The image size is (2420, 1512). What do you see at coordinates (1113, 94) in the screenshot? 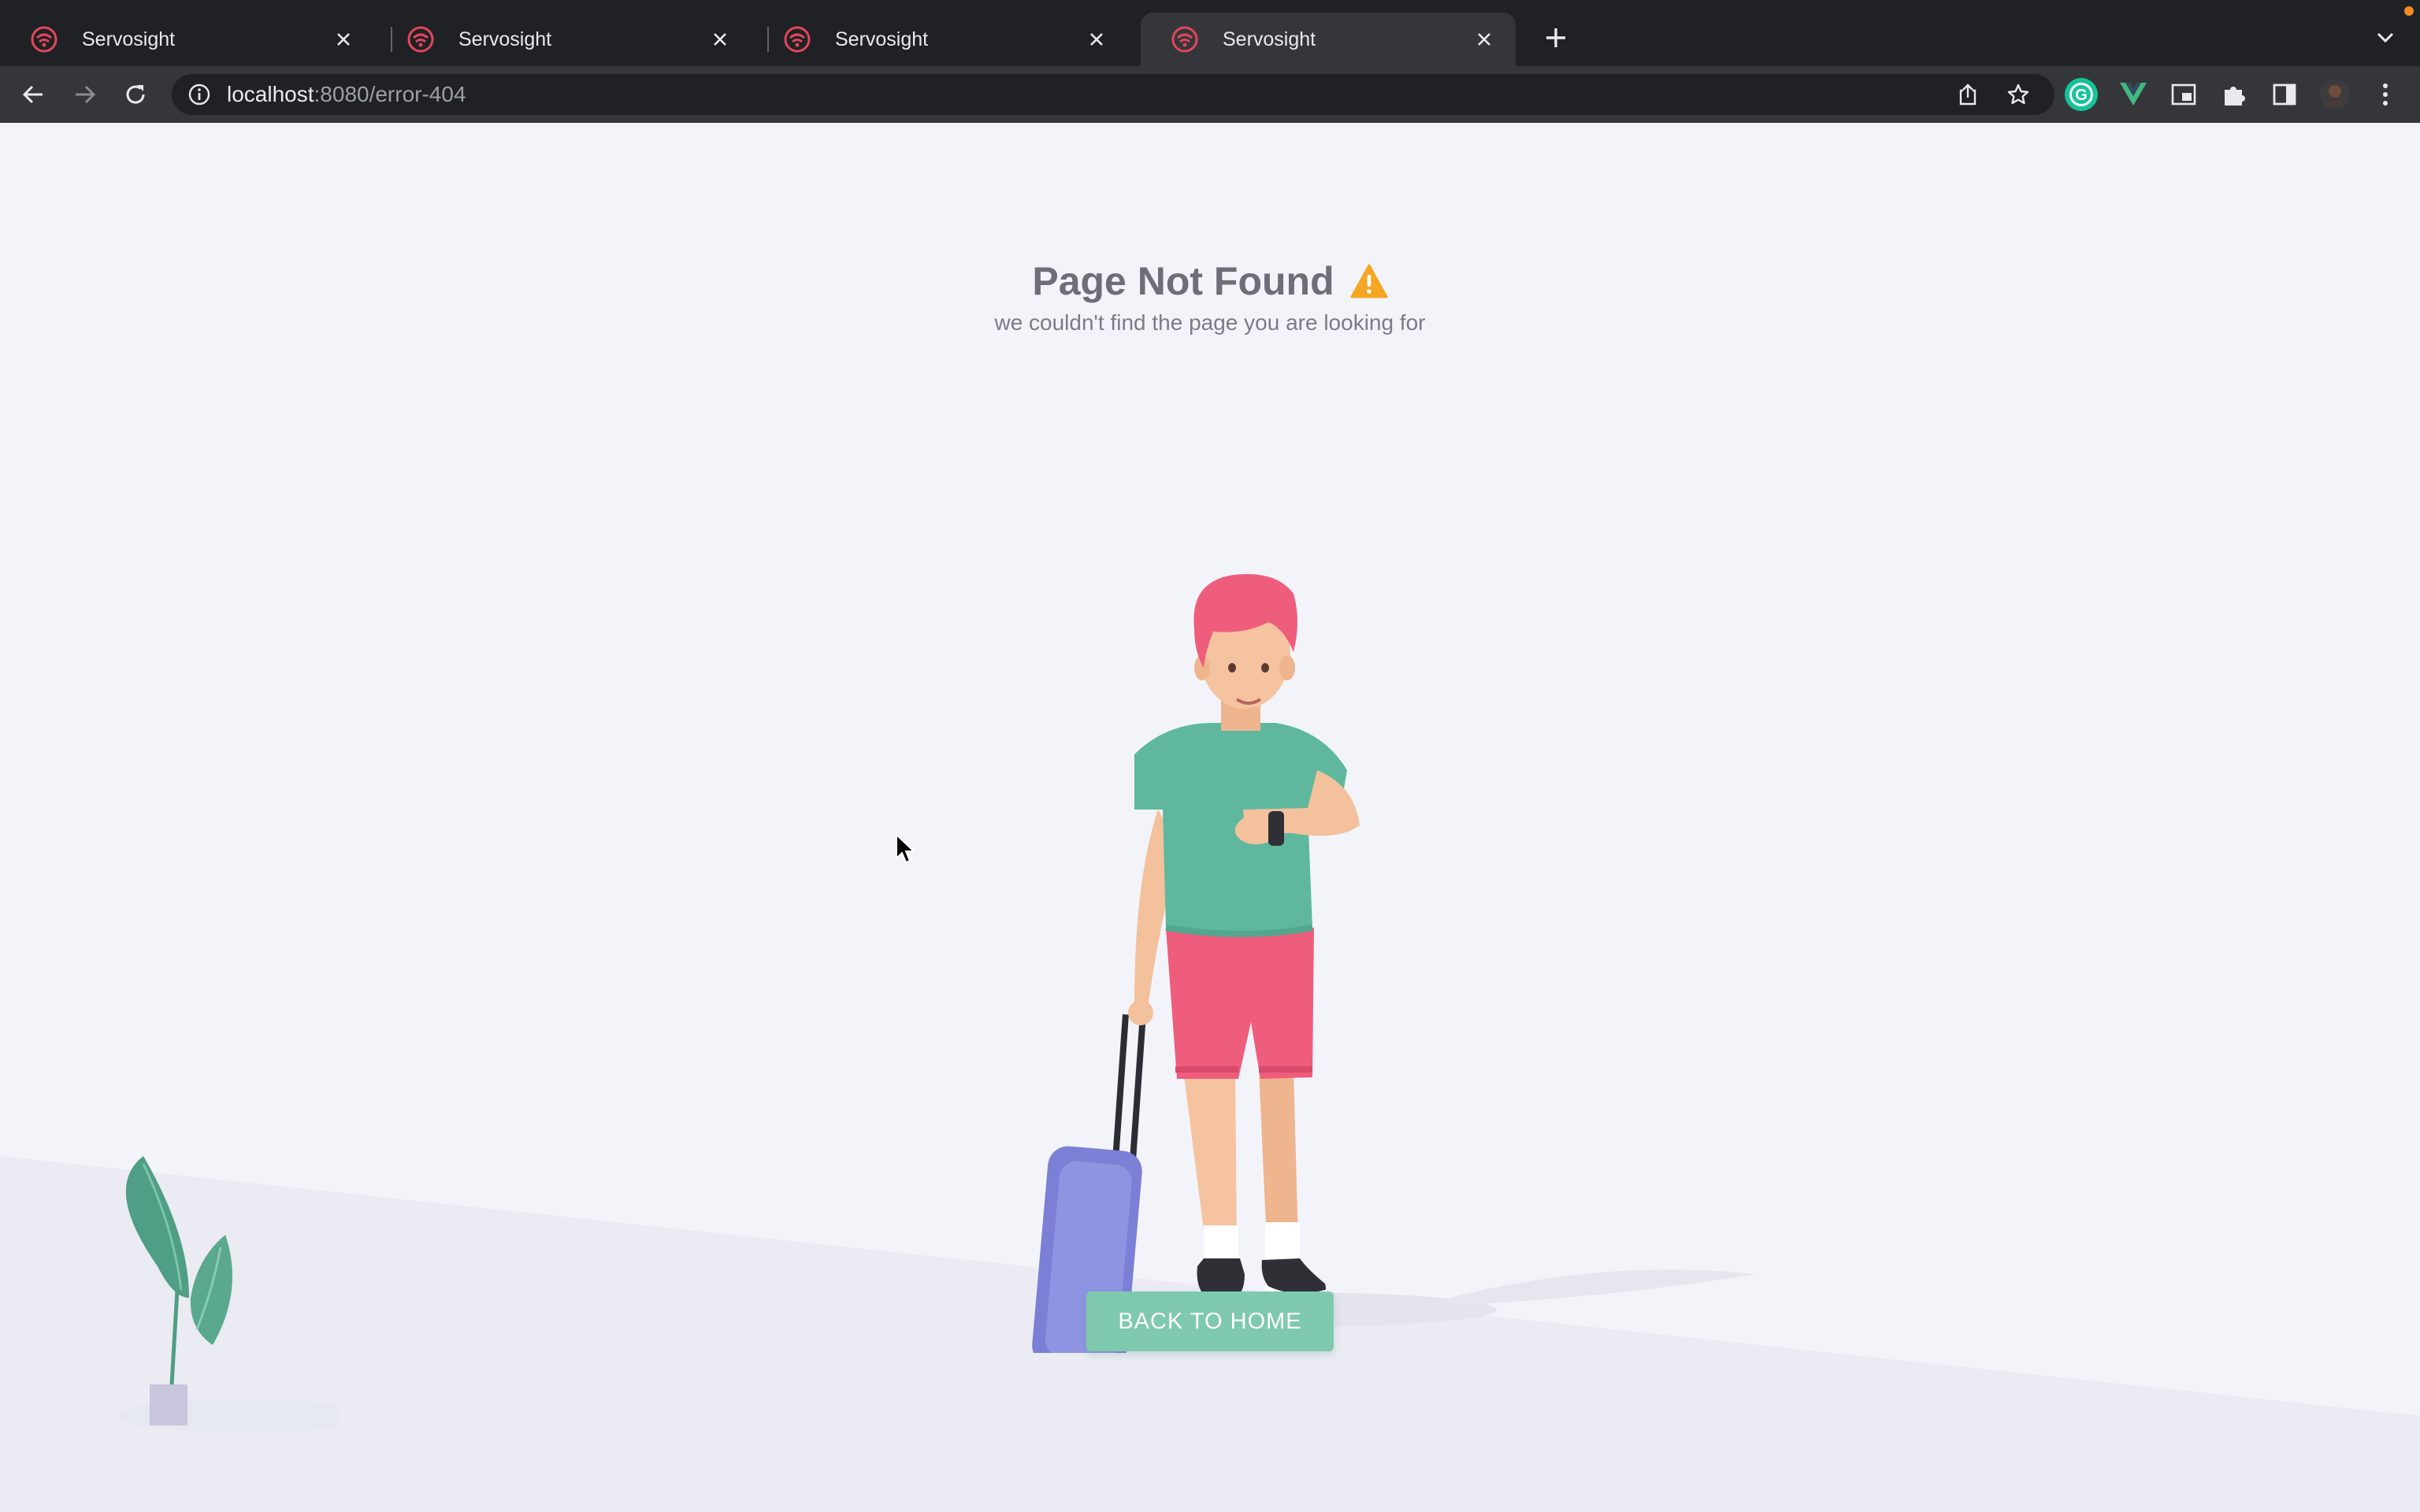
I see `address-bar: localhost:8080/error-404` at bounding box center [1113, 94].